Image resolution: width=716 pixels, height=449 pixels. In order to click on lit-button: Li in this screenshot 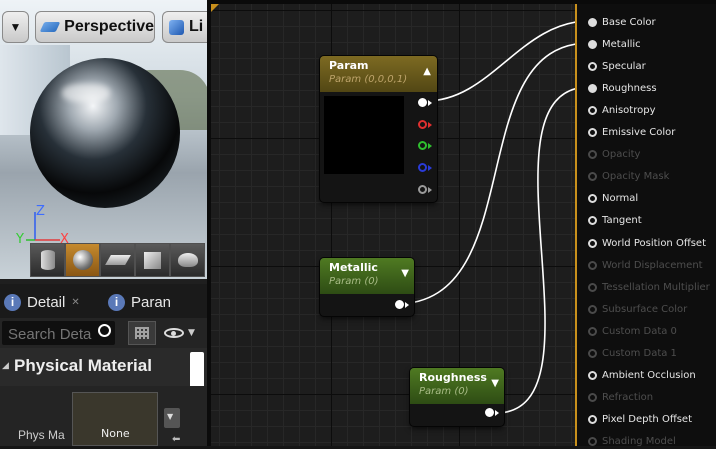, I will do `click(184, 27)`.